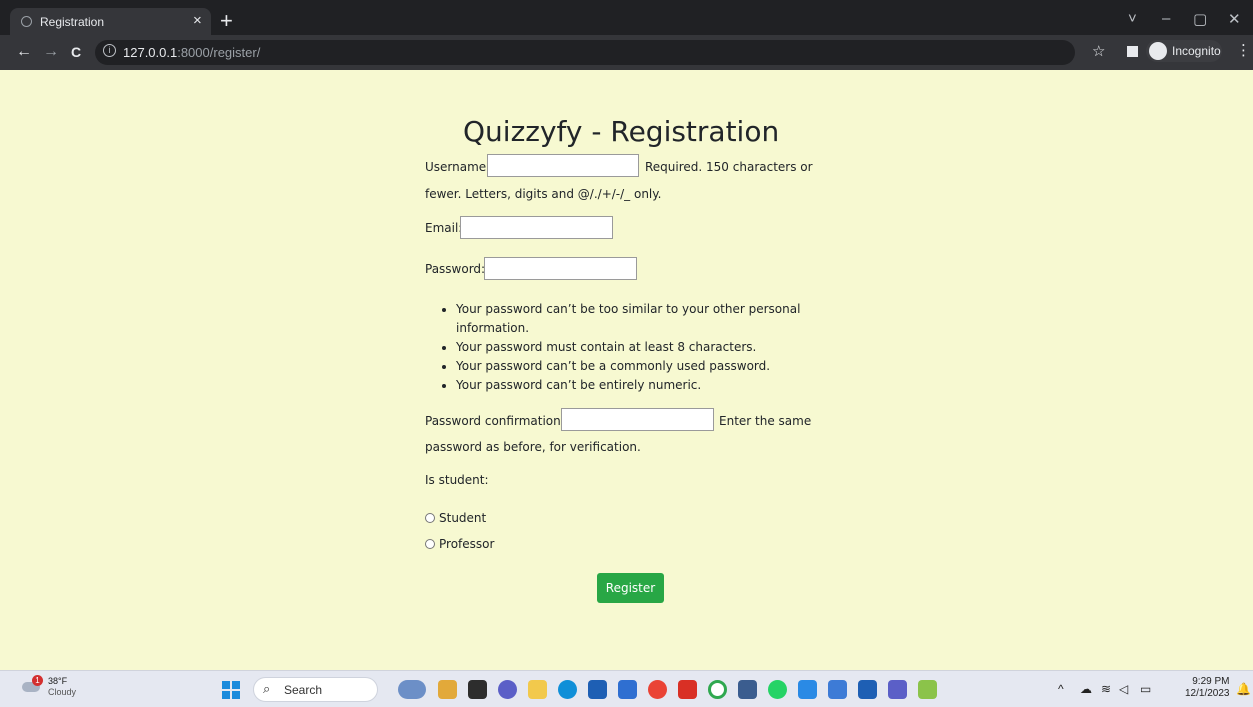 The height and width of the screenshot is (707, 1253). What do you see at coordinates (747, 689) in the screenshot?
I see `postgres-icon` at bounding box center [747, 689].